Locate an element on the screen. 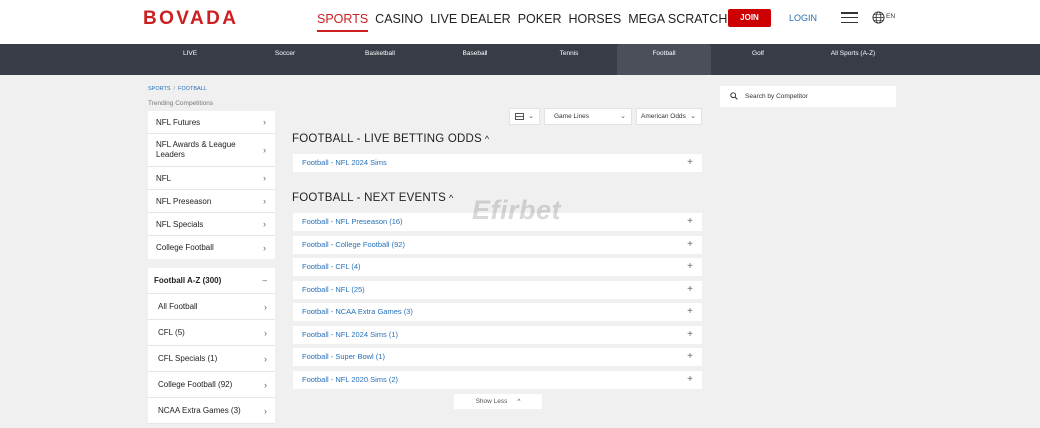 Image resolution: width=1040 pixels, height=428 pixels. event-row: Football - Super Bowl (1) + is located at coordinates (497, 357).